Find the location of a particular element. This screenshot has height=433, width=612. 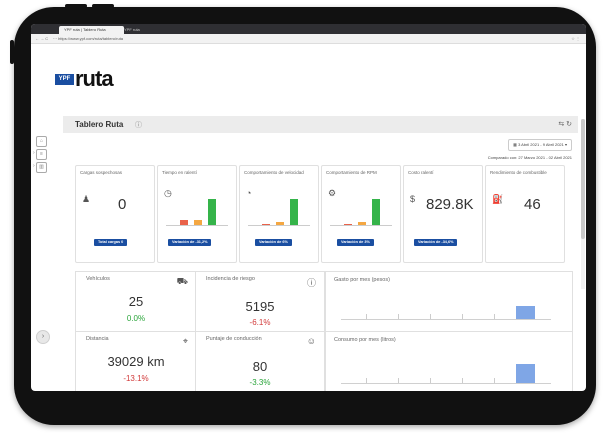

card-value: 46 is located at coordinates (532, 204).